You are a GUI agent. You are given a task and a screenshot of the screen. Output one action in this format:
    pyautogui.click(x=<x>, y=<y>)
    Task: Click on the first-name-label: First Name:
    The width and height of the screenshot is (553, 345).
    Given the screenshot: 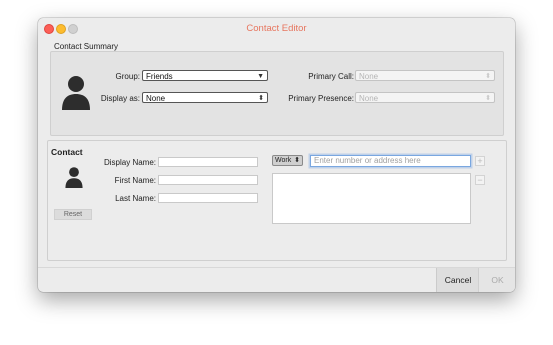 What is the action you would take?
    pyautogui.click(x=135, y=180)
    